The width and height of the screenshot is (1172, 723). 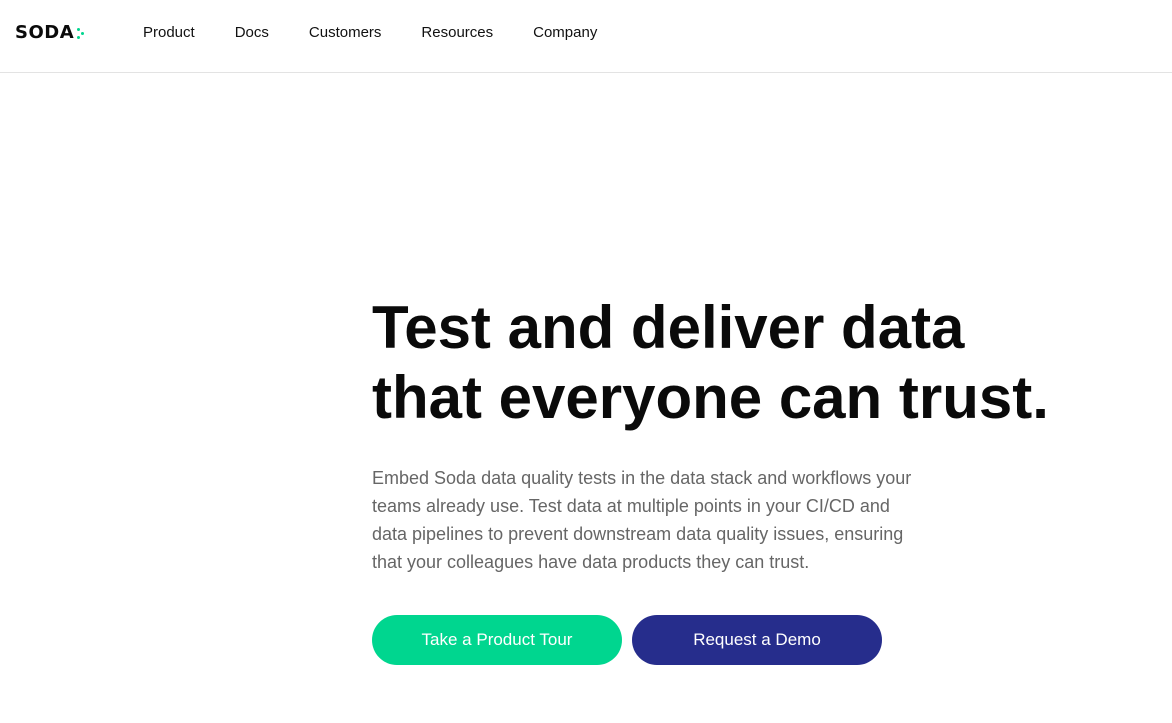 I want to click on request-demo-button: Request a Demo, so click(x=757, y=640).